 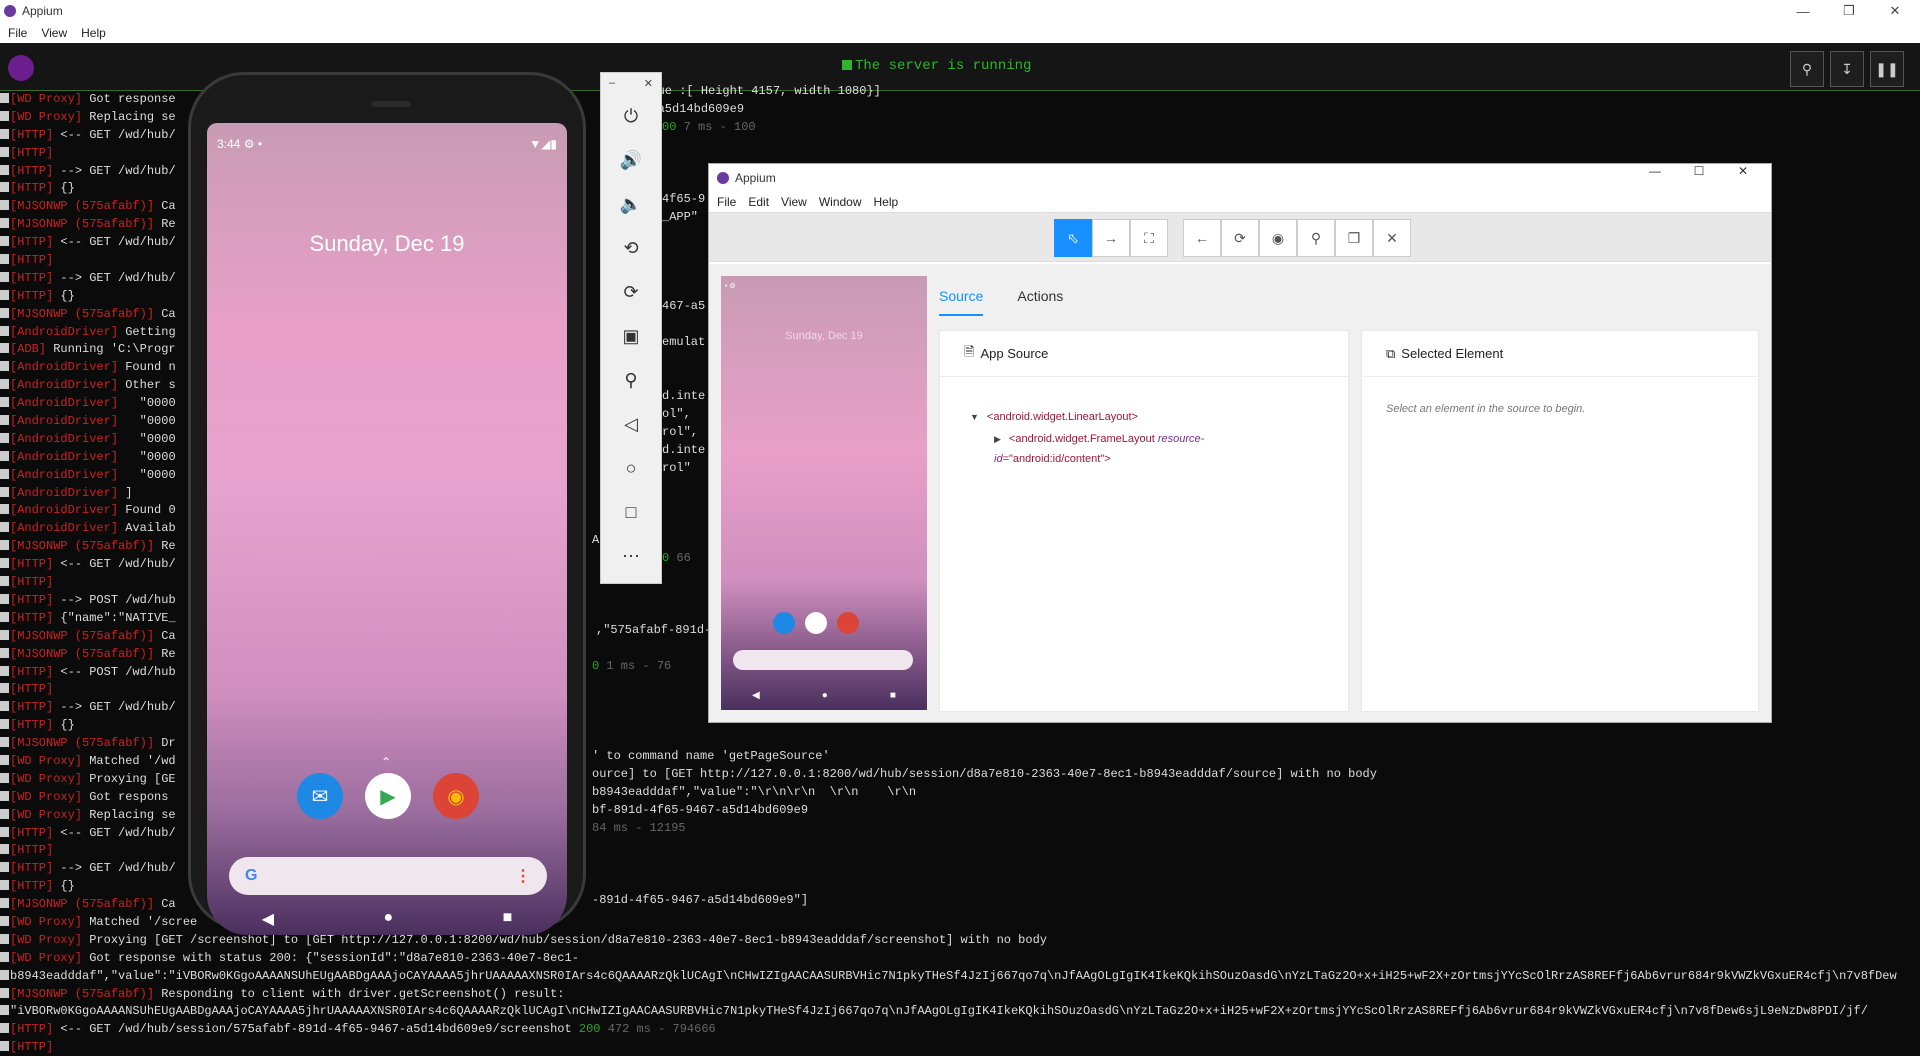 What do you see at coordinates (997, 439) in the screenshot?
I see `caret-right-icon: ▶` at bounding box center [997, 439].